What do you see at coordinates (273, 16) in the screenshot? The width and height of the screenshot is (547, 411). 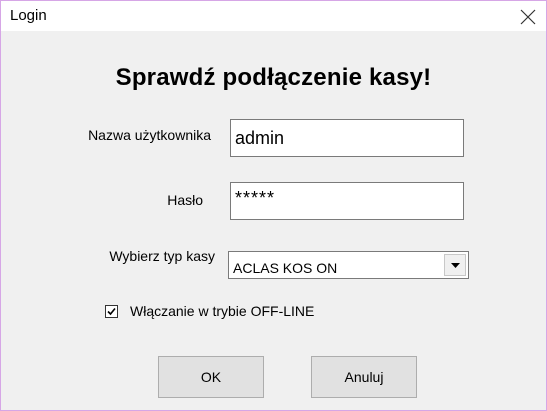 I see `title-bar: Login` at bounding box center [273, 16].